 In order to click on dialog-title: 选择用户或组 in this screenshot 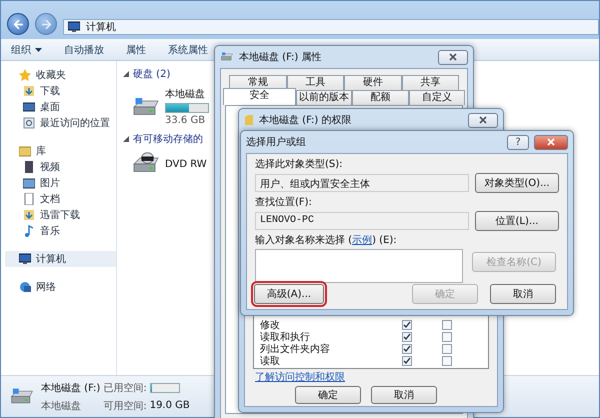, I will do `click(276, 142)`.